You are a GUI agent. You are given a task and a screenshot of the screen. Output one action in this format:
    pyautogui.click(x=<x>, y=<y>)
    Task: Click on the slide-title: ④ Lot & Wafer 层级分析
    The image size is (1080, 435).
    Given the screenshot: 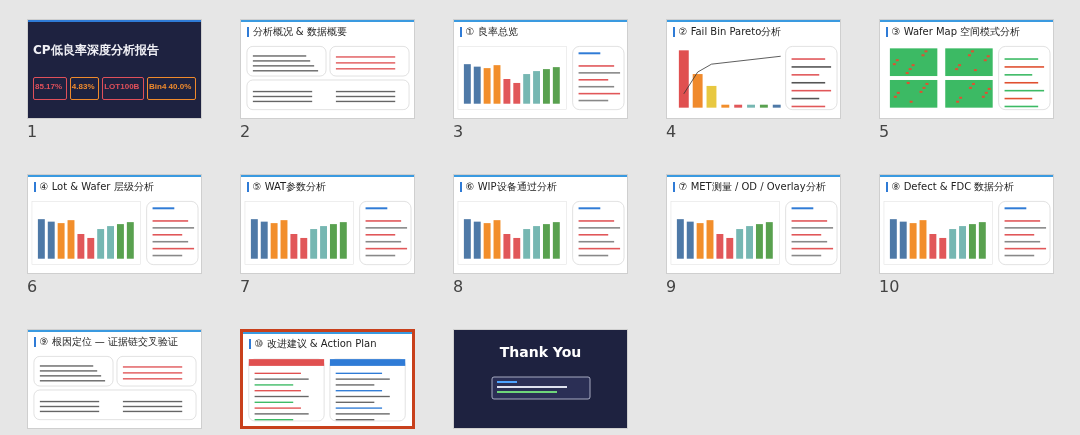 What is the action you would take?
    pyautogui.click(x=96, y=187)
    